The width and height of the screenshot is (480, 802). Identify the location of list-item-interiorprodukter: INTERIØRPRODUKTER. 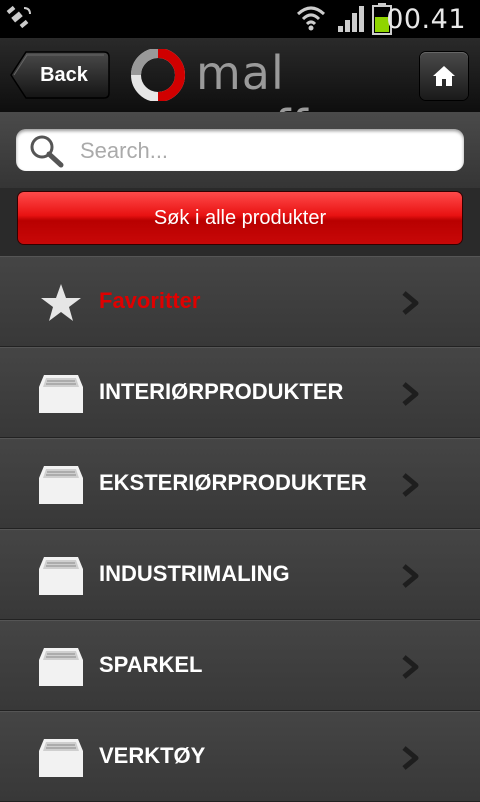
(240, 392).